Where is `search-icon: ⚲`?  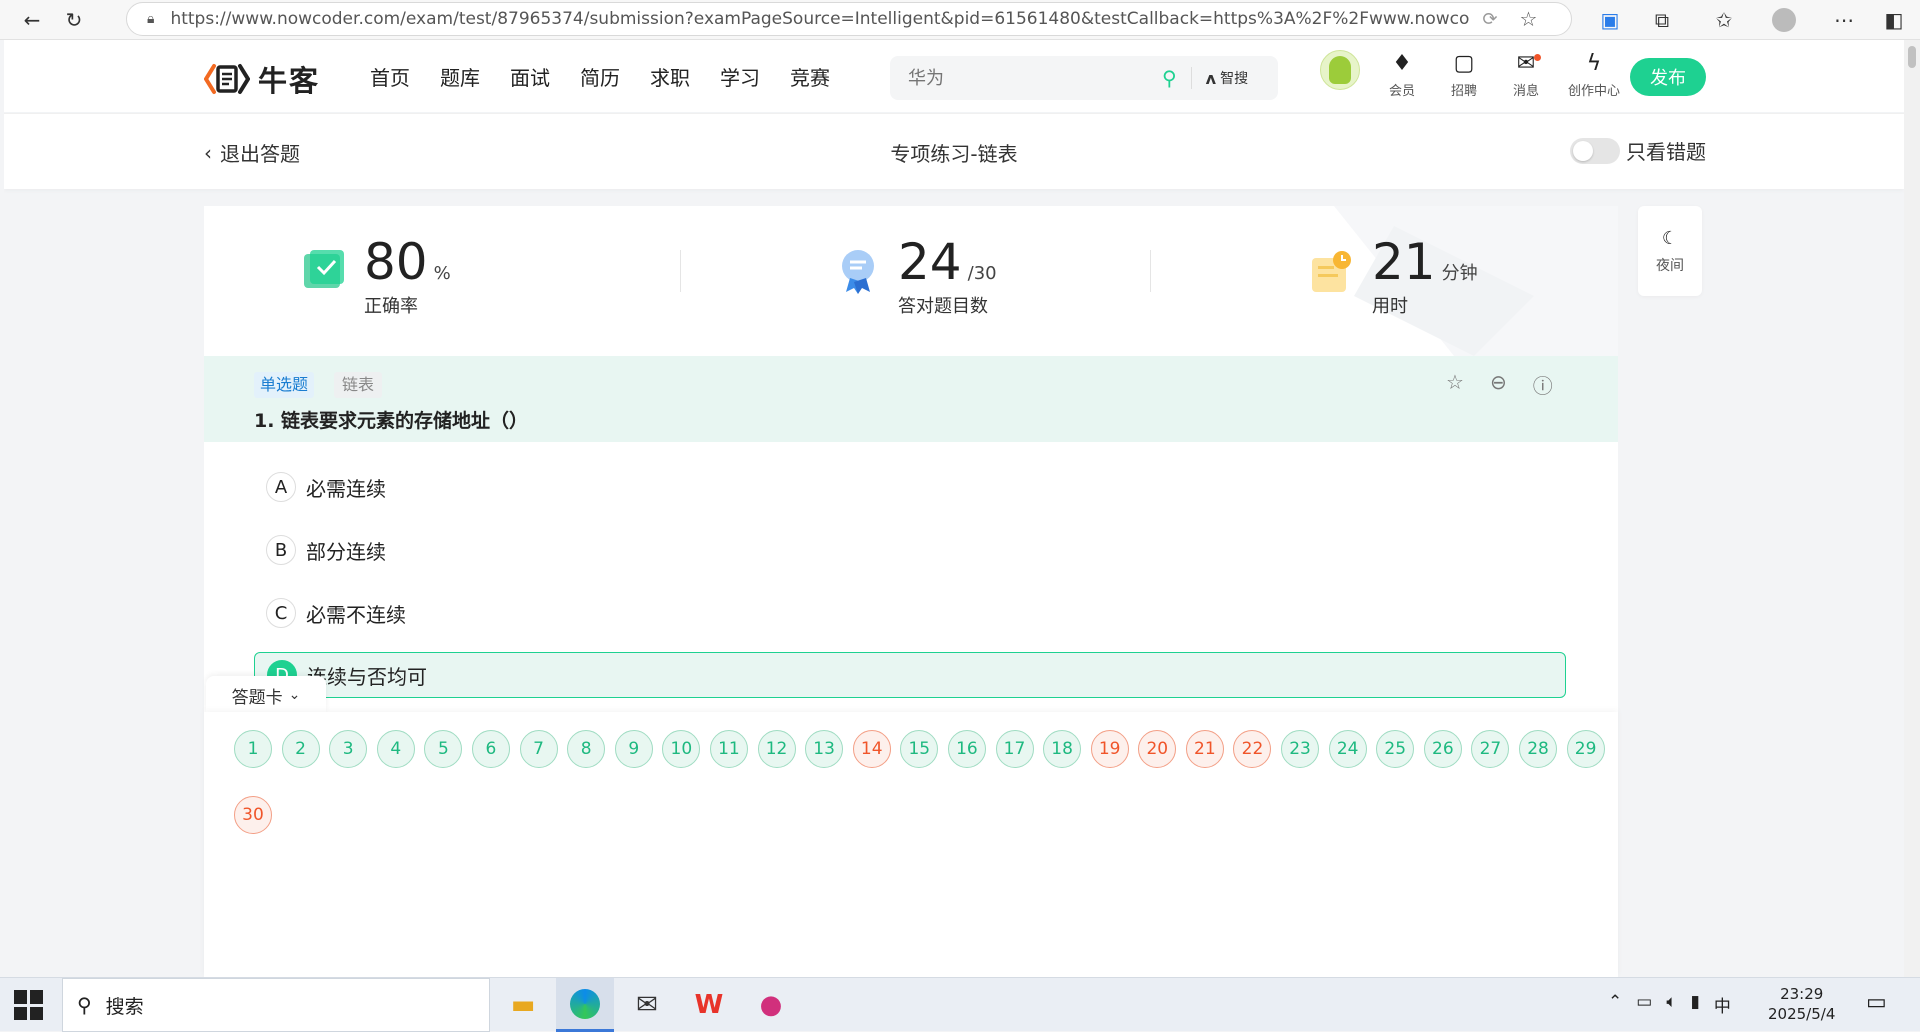
search-icon: ⚲ is located at coordinates (1169, 78).